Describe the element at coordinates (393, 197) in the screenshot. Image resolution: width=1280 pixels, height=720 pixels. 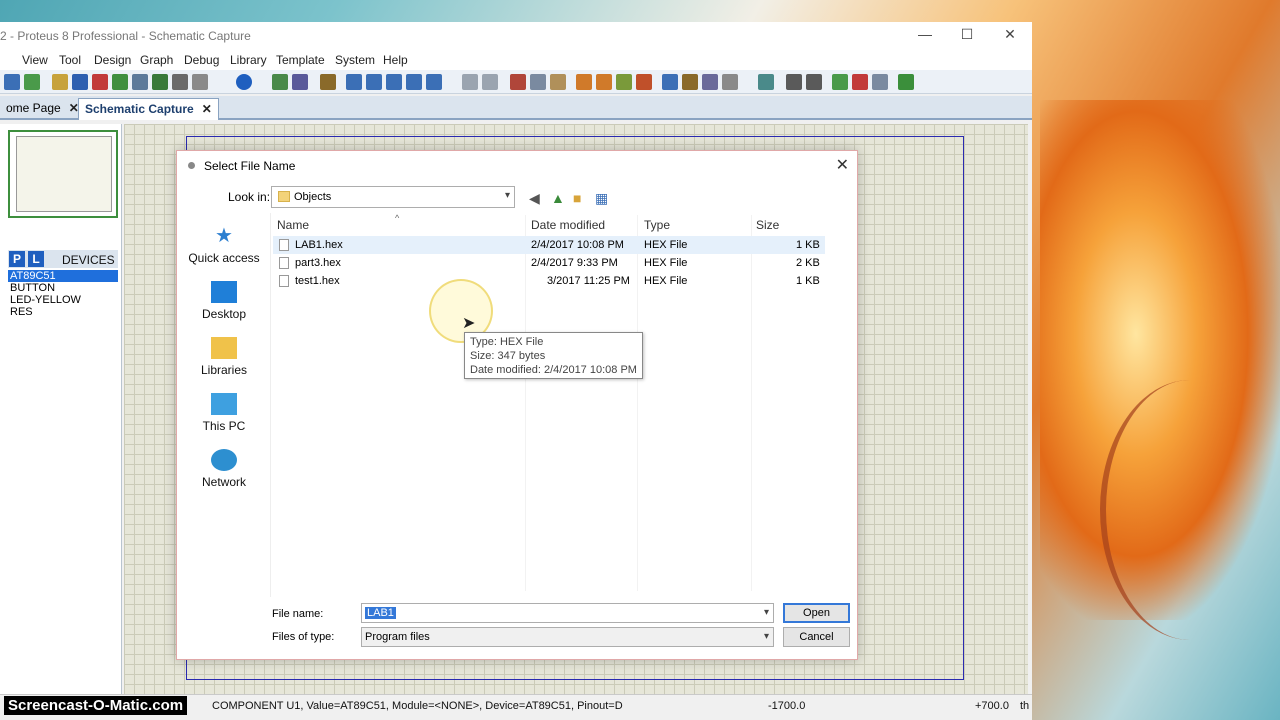
I see `look-in-dropdown: Objects ▾` at that location.